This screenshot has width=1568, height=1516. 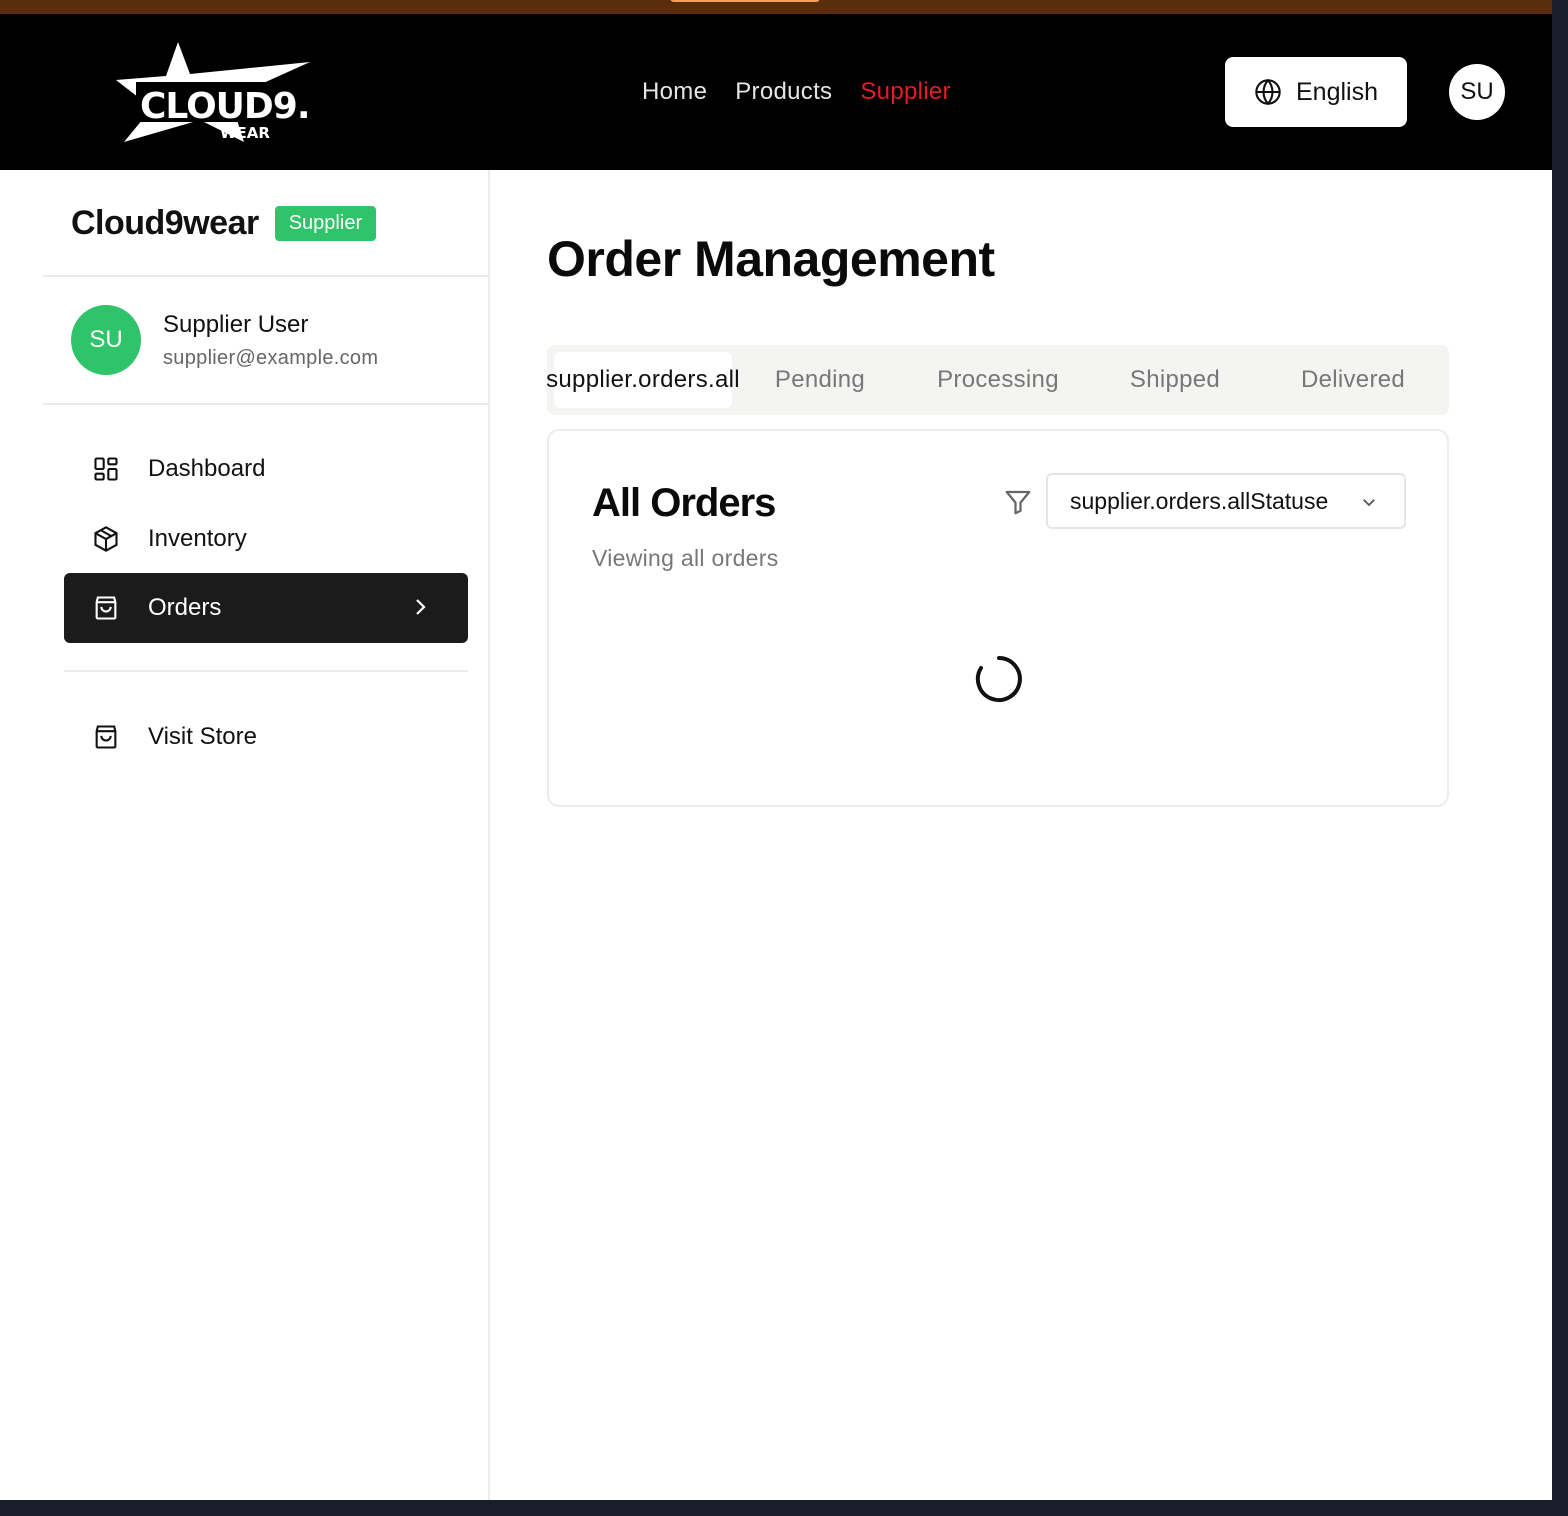 I want to click on sidebar-item-label: Inventory, so click(x=197, y=538).